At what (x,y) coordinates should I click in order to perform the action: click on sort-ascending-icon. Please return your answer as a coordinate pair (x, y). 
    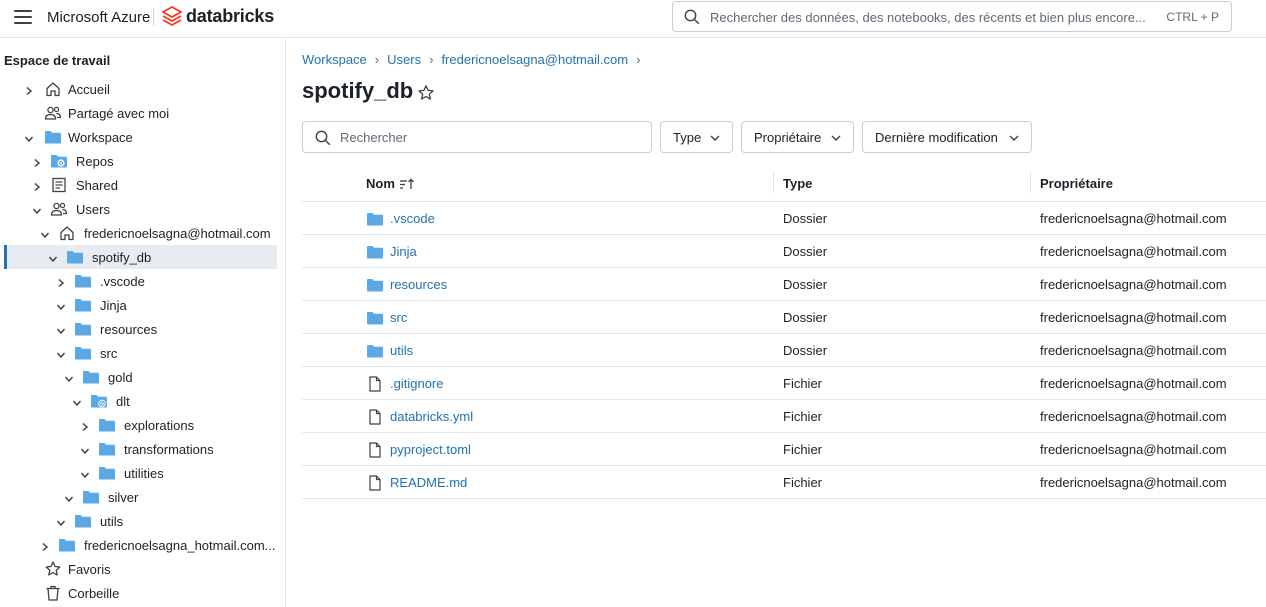
    Looking at the image, I should click on (407, 184).